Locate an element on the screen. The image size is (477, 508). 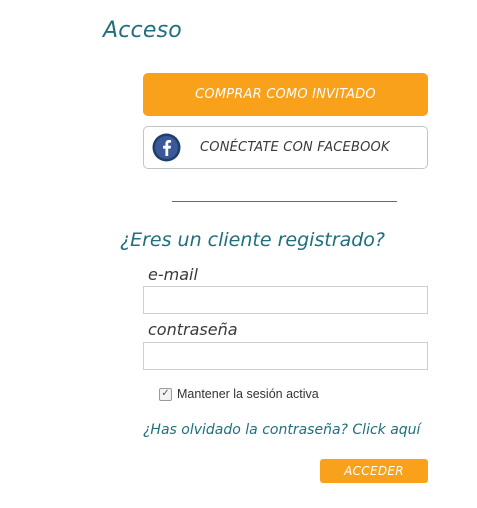
email-field is located at coordinates (285, 300).